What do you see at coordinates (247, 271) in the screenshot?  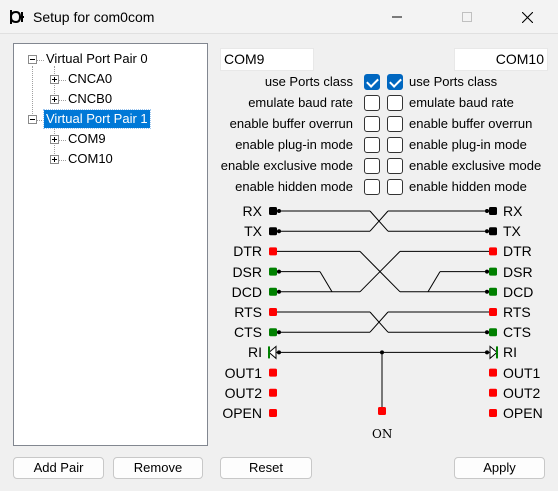 I see `signal-label-left-dsr: DSR` at bounding box center [247, 271].